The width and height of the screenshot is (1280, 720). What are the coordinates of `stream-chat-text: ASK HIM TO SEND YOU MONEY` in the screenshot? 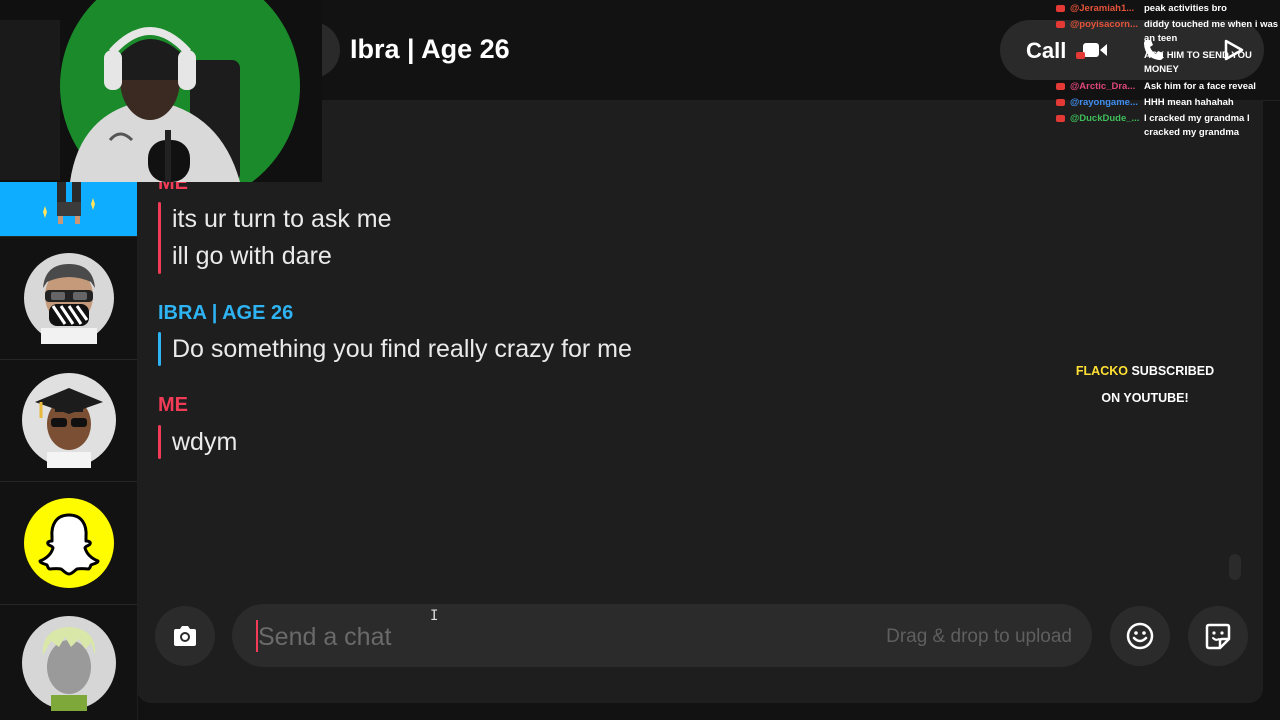 It's located at (1198, 62).